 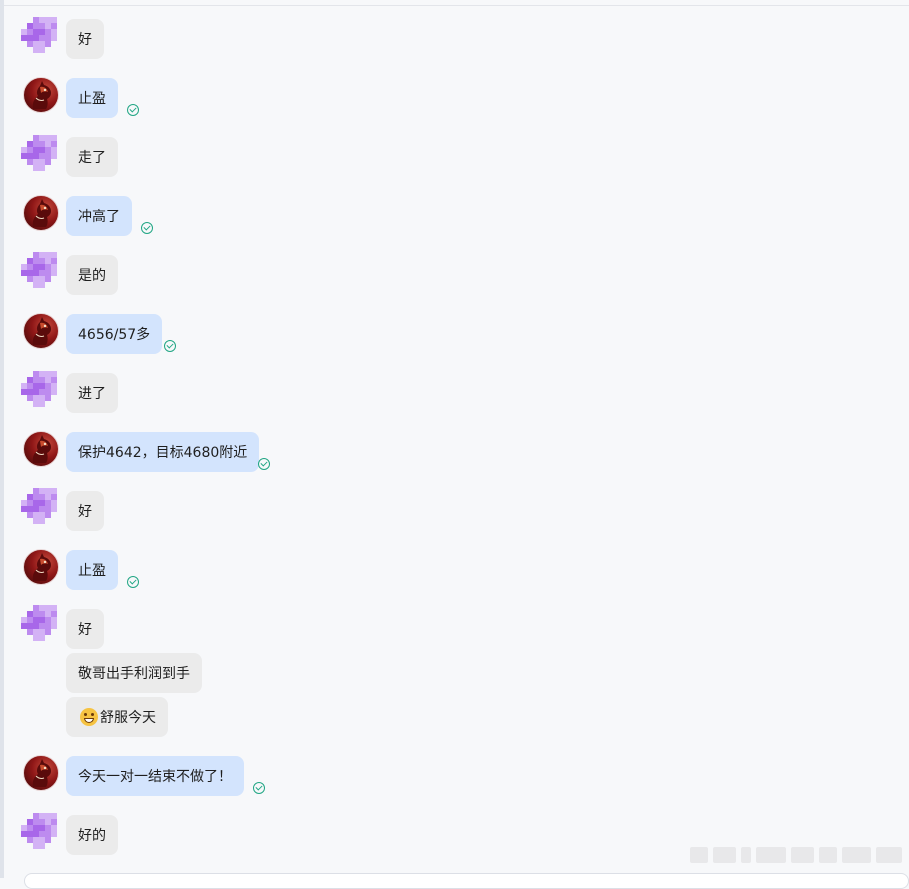 What do you see at coordinates (128, 718) in the screenshot?
I see `message-text: 舒服今天` at bounding box center [128, 718].